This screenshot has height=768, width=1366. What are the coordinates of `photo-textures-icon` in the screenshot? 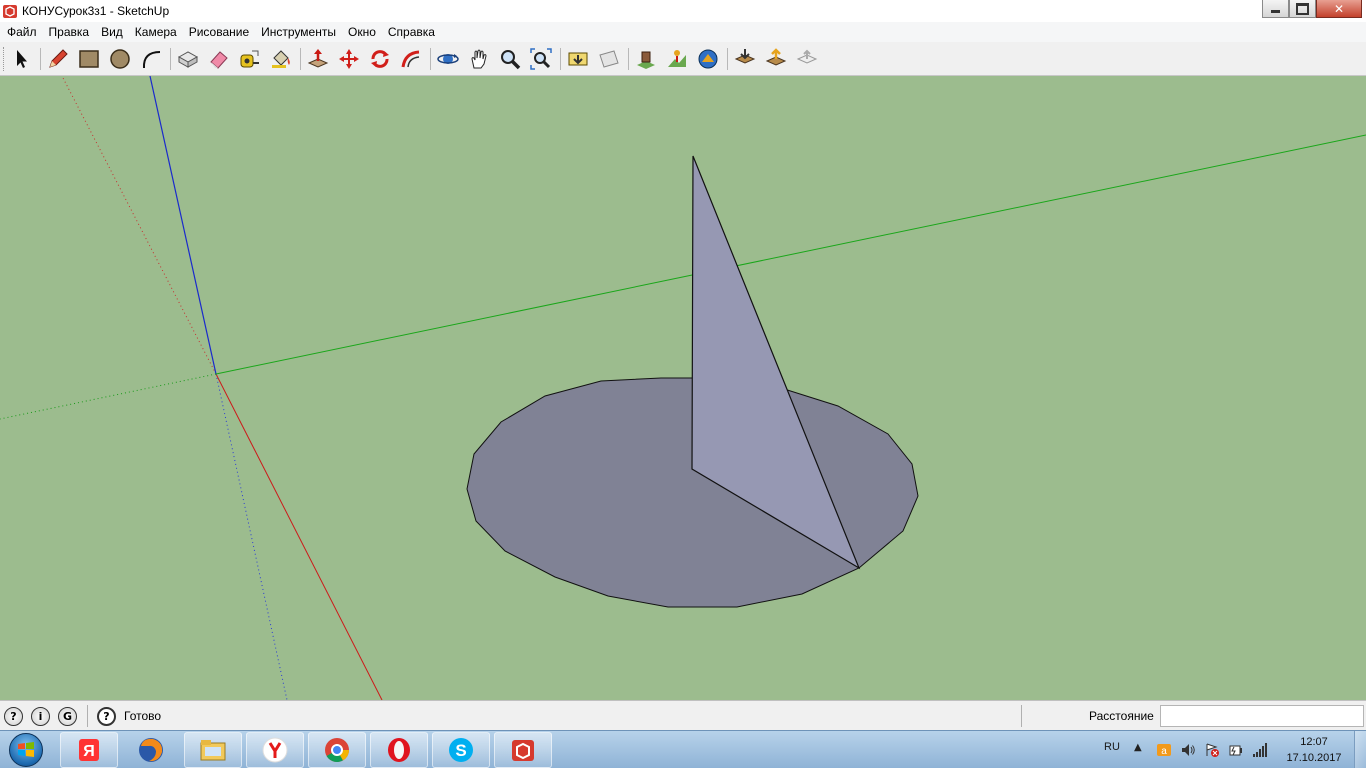 It's located at (708, 59).